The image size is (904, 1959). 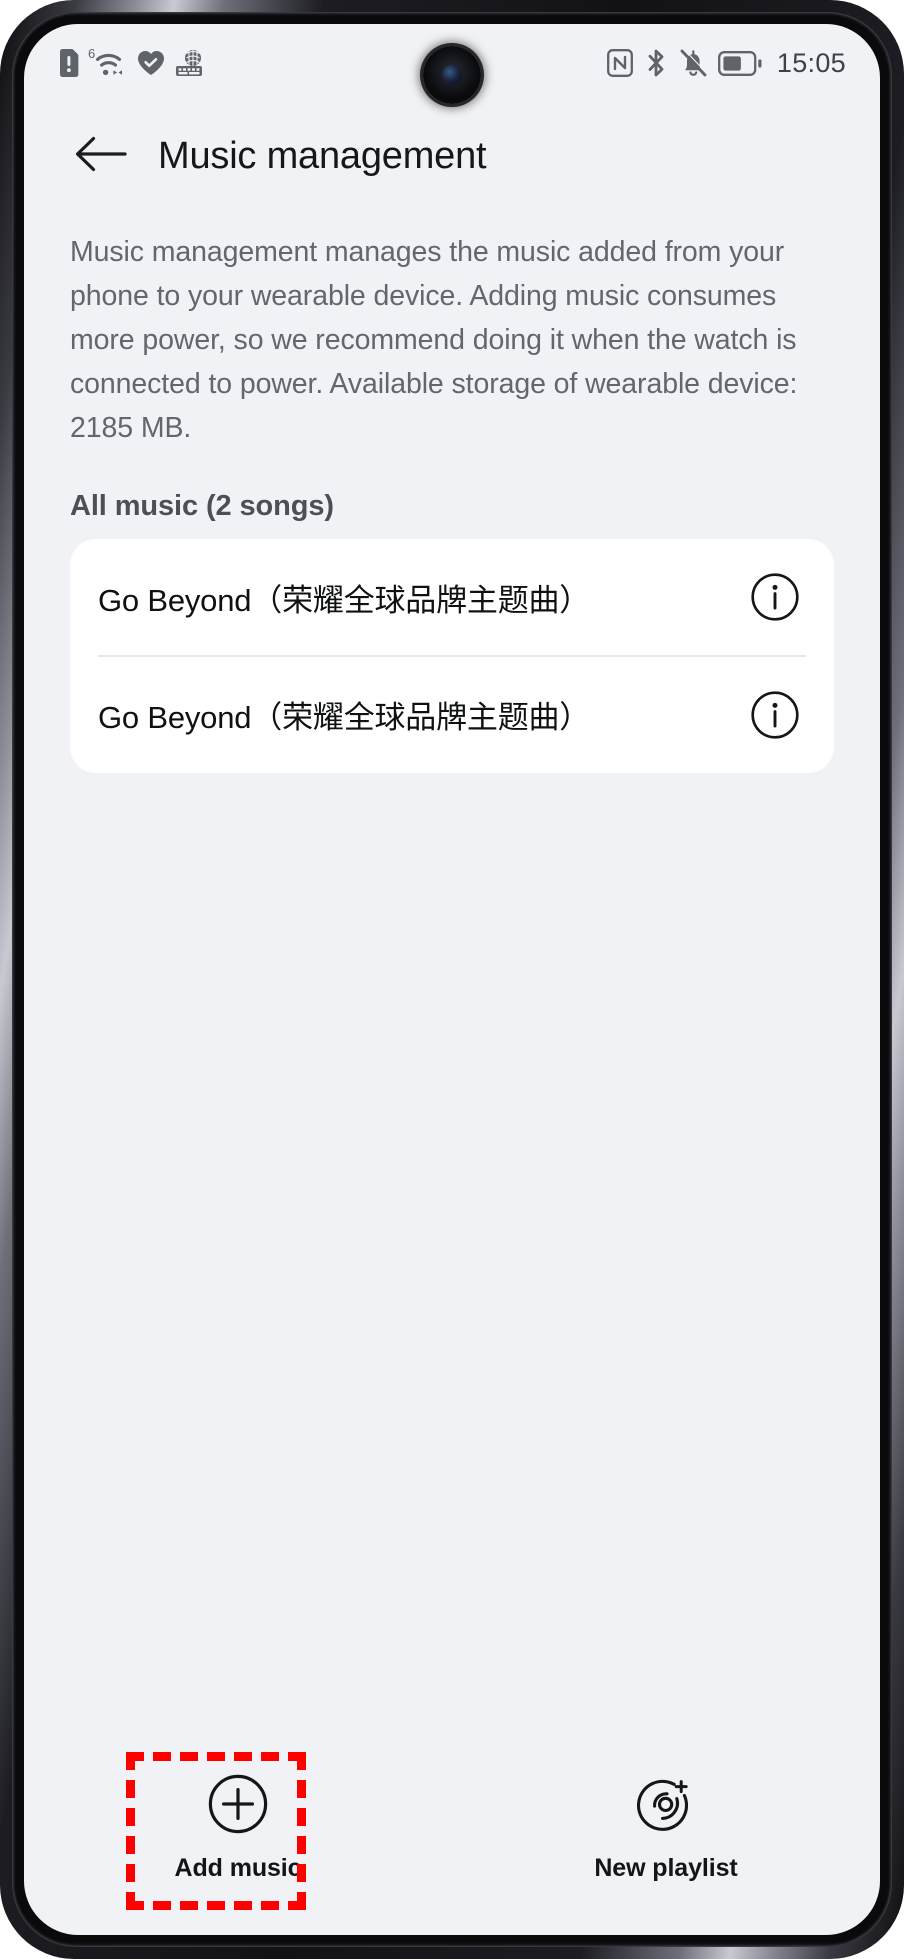 What do you see at coordinates (666, 1806) in the screenshot?
I see `vinyl-record-plus-icon` at bounding box center [666, 1806].